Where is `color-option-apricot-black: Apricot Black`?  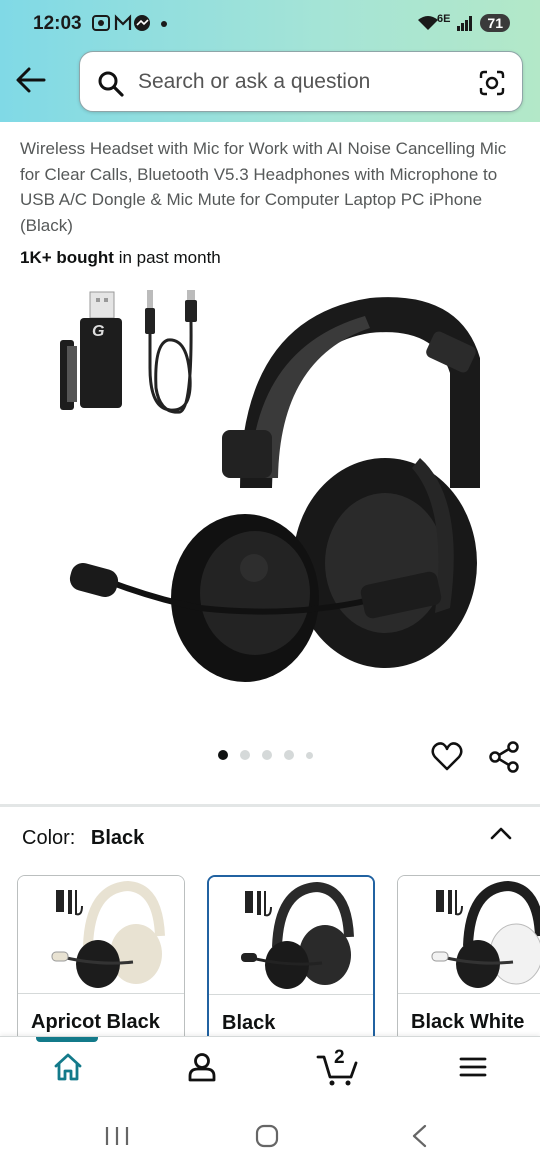
color-option-apricot-black: Apricot Black is located at coordinates (101, 962).